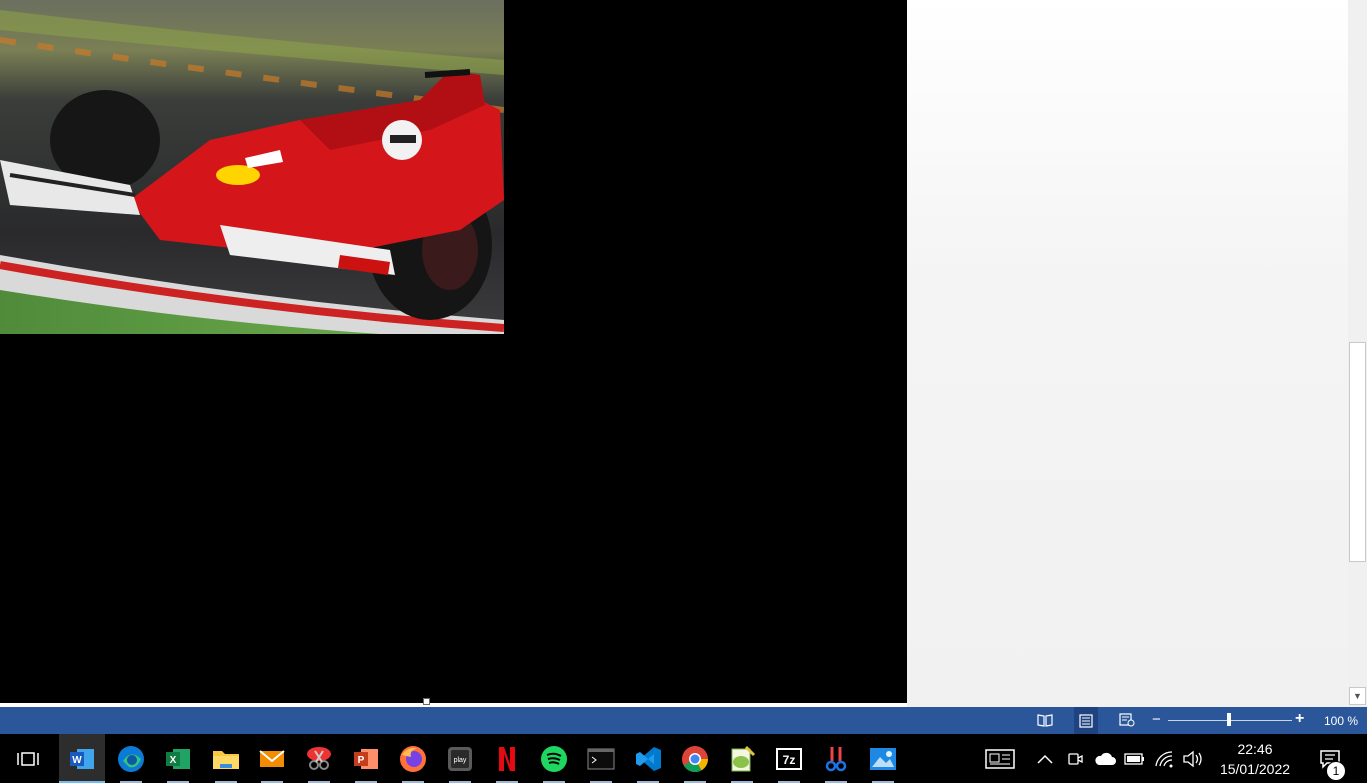 Image resolution: width=1367 pixels, height=783 pixels. Describe the element at coordinates (1357, 696) in the screenshot. I see `scroll-down-arrow-icon: ▼` at that location.